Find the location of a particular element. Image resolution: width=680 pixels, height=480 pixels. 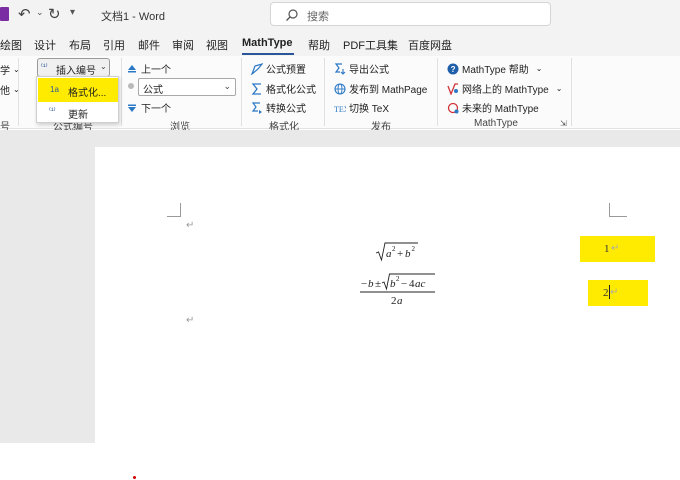

convert-equation-button: 转换公式 is located at coordinates (278, 107).